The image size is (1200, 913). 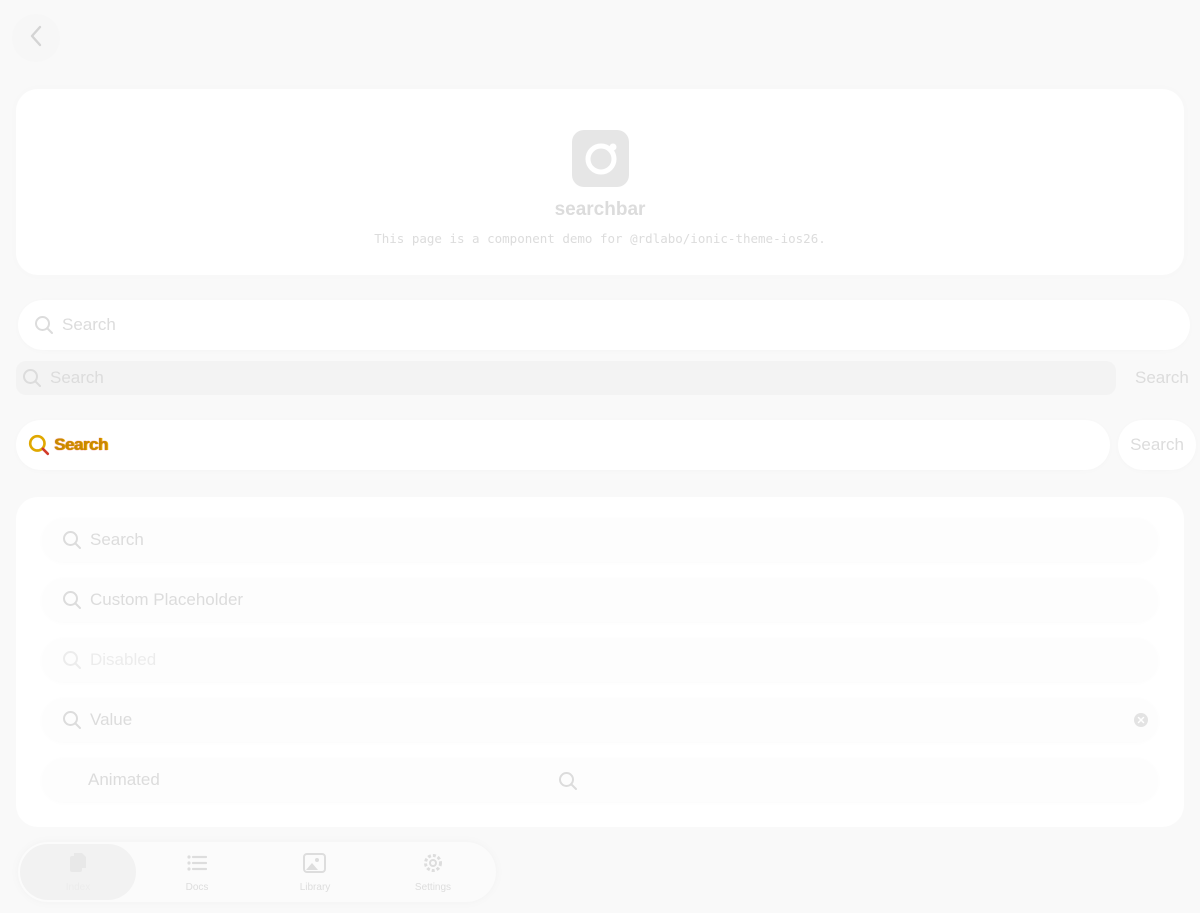 I want to click on cancel-button: Search, so click(x=1162, y=378).